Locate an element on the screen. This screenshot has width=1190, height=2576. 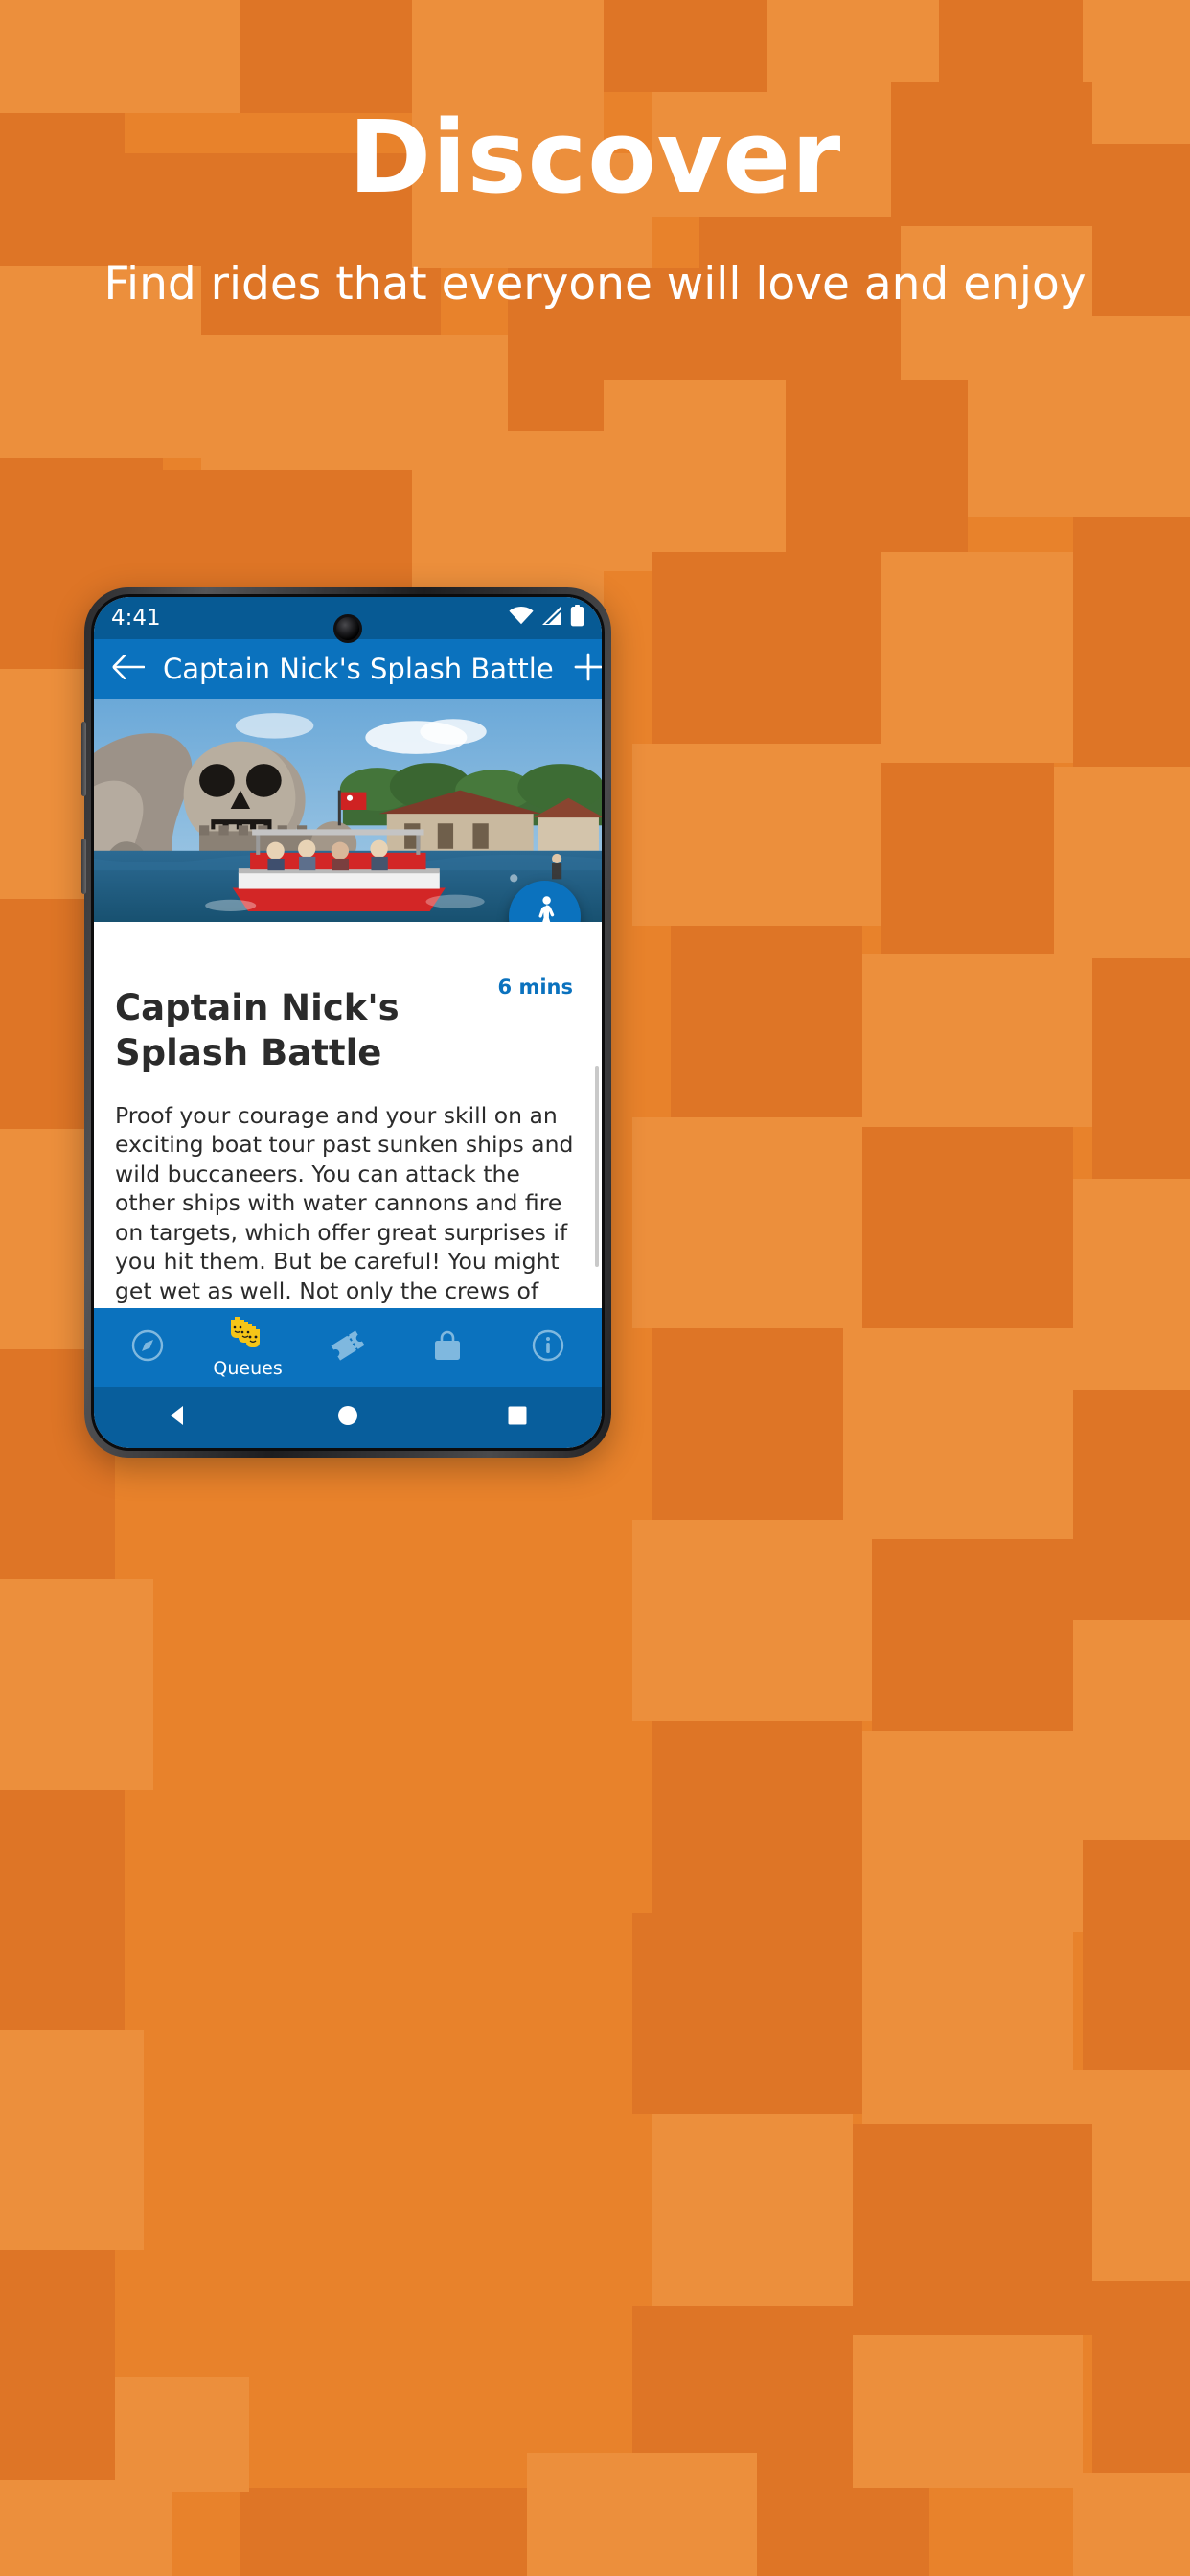
back-triangle-icon is located at coordinates (179, 1417).